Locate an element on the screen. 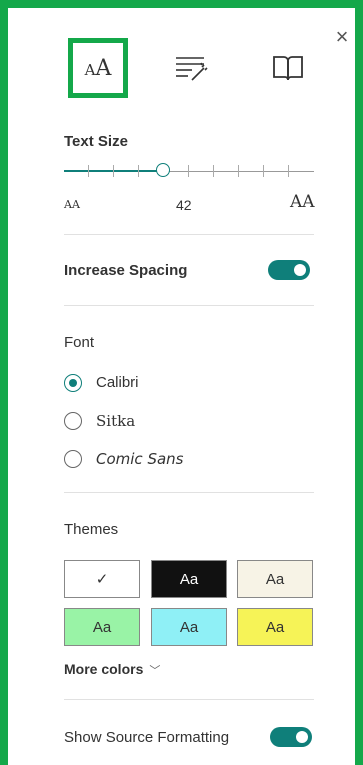  tab-grammar-tools is located at coordinates (192, 68).